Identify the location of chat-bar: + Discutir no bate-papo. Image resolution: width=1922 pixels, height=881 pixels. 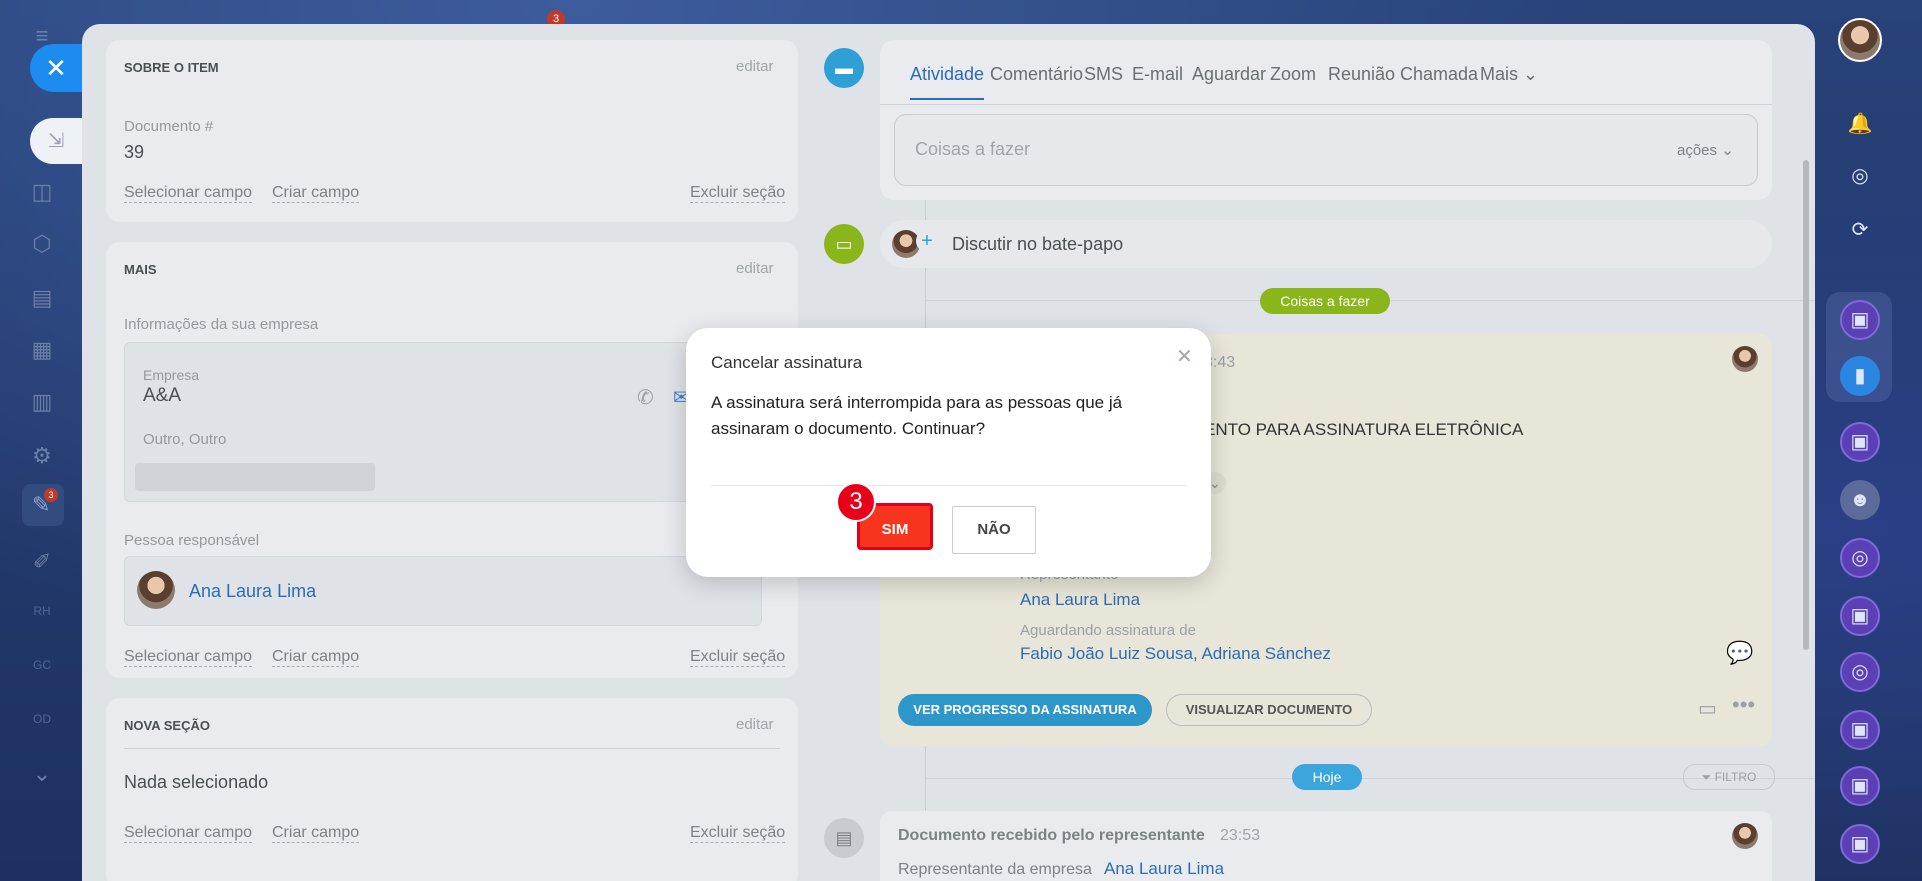
(1326, 244).